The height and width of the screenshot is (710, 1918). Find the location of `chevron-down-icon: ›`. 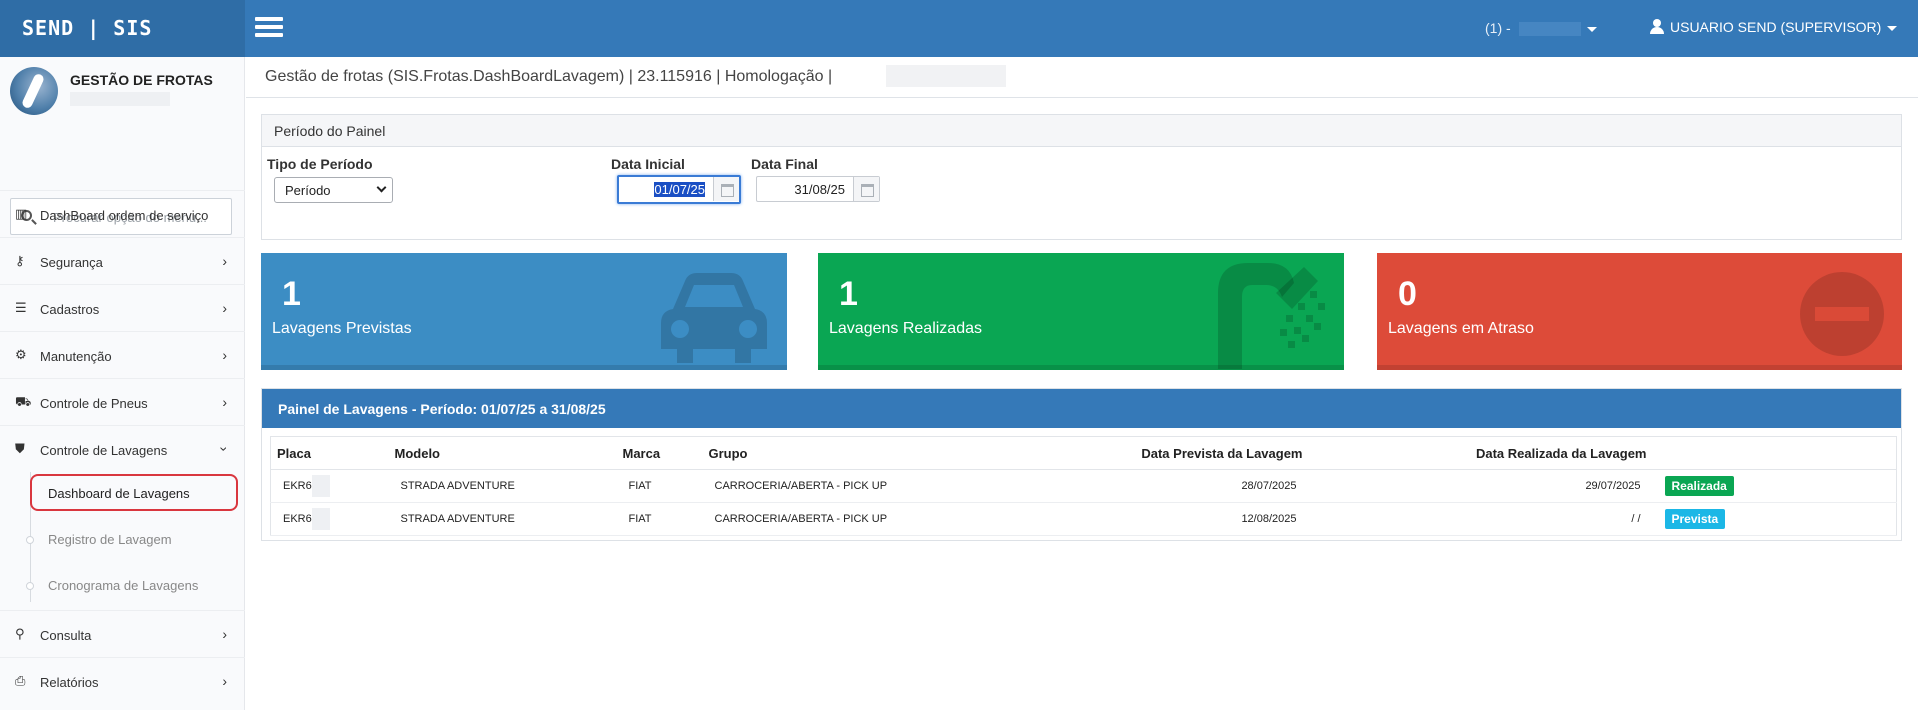

chevron-down-icon: › is located at coordinates (224, 449).